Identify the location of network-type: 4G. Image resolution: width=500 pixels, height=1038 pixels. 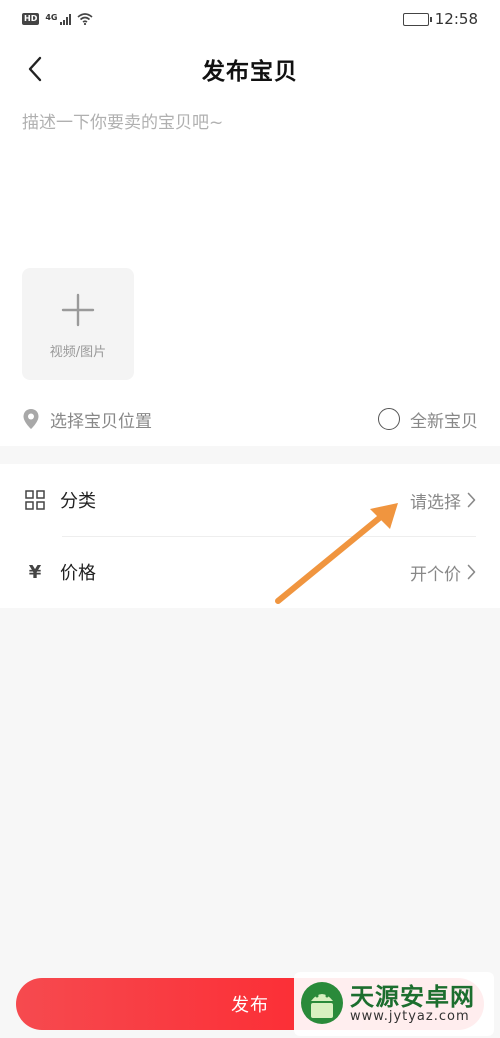
(51, 17).